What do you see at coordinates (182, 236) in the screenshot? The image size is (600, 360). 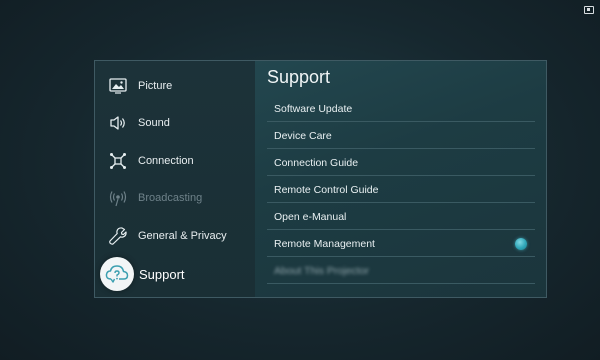 I see `sidebar-item-label: General & Privacy` at bounding box center [182, 236].